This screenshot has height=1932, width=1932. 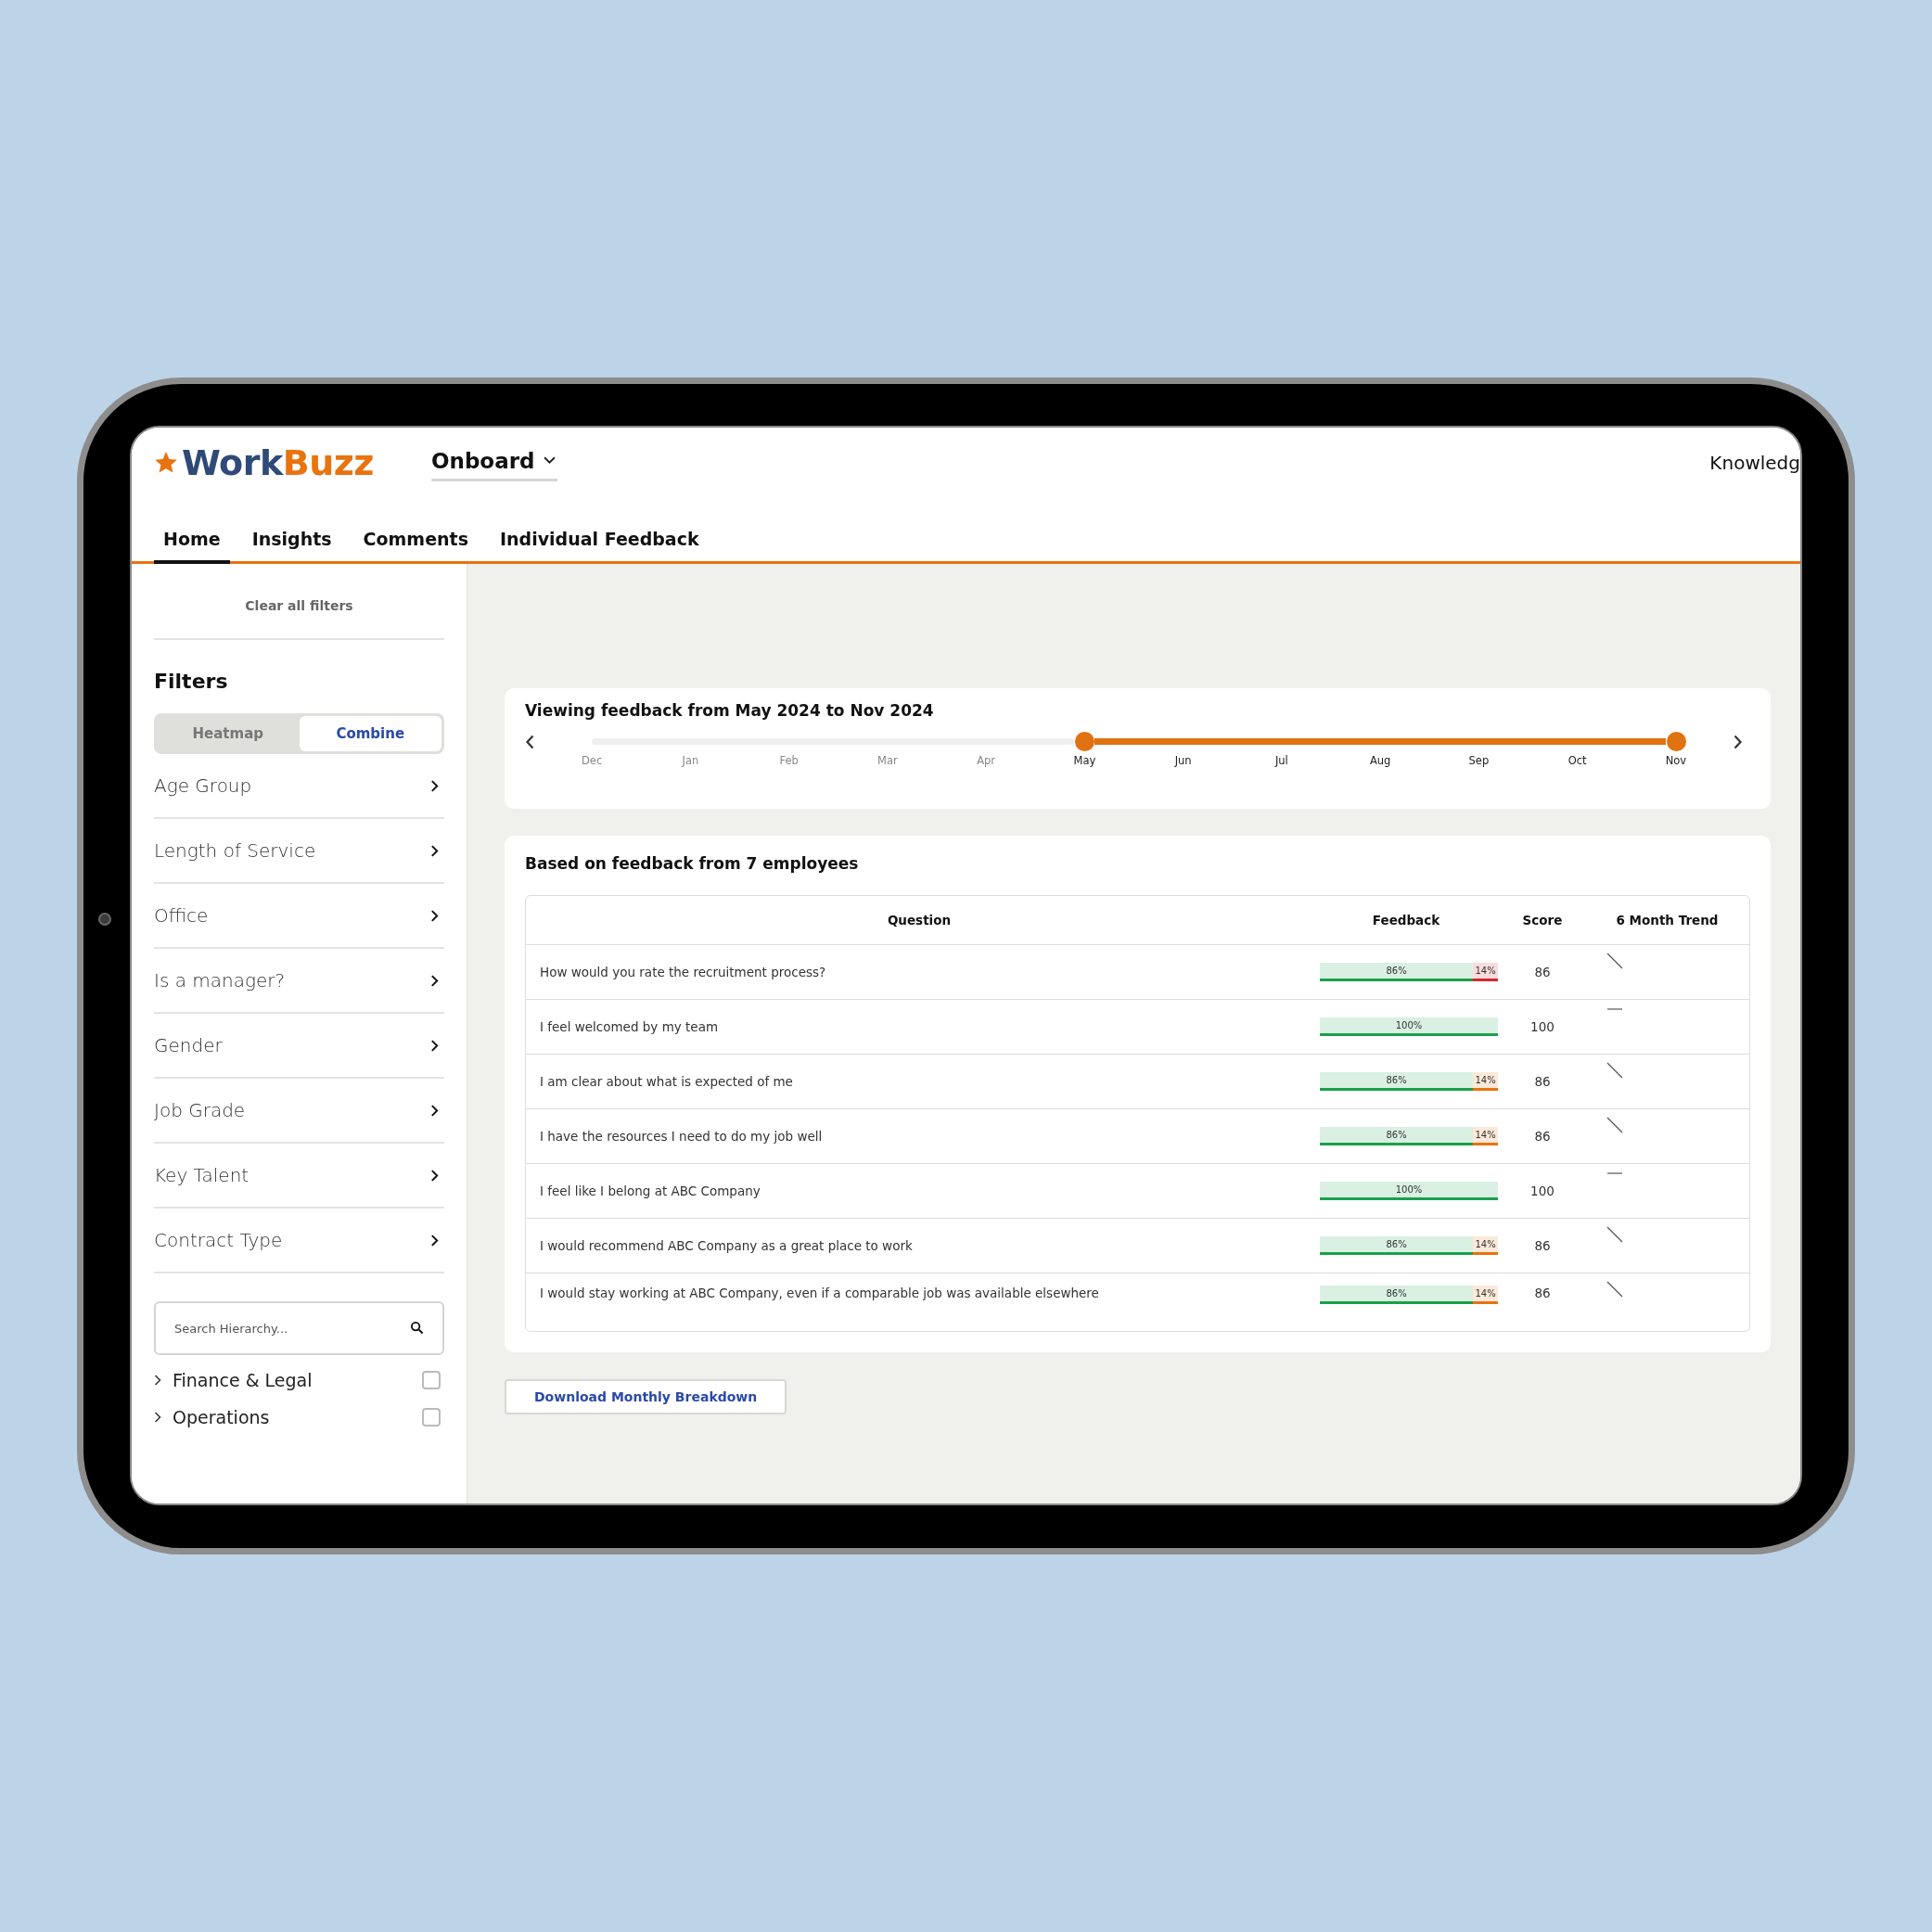 What do you see at coordinates (550, 460) in the screenshot?
I see `chevron-down-icon` at bounding box center [550, 460].